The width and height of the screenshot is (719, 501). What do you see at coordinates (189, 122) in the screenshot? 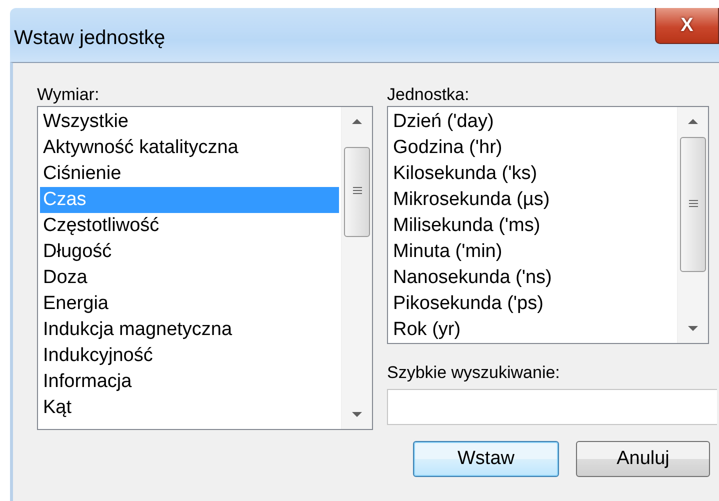
I see `list-item: Wszystkie` at bounding box center [189, 122].